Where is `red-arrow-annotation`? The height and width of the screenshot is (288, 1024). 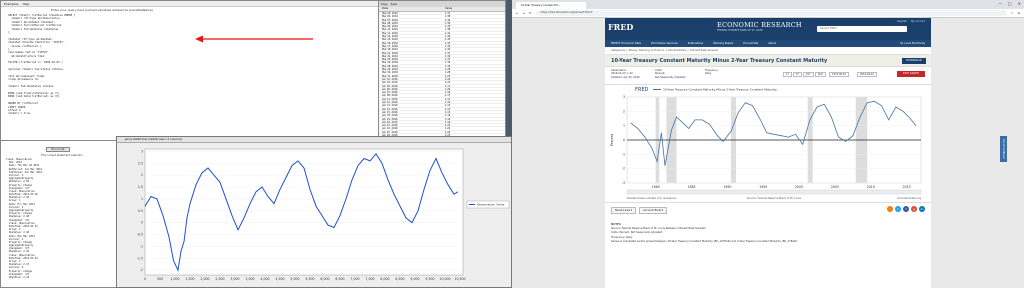
red-arrow-annotation is located at coordinates (254, 39).